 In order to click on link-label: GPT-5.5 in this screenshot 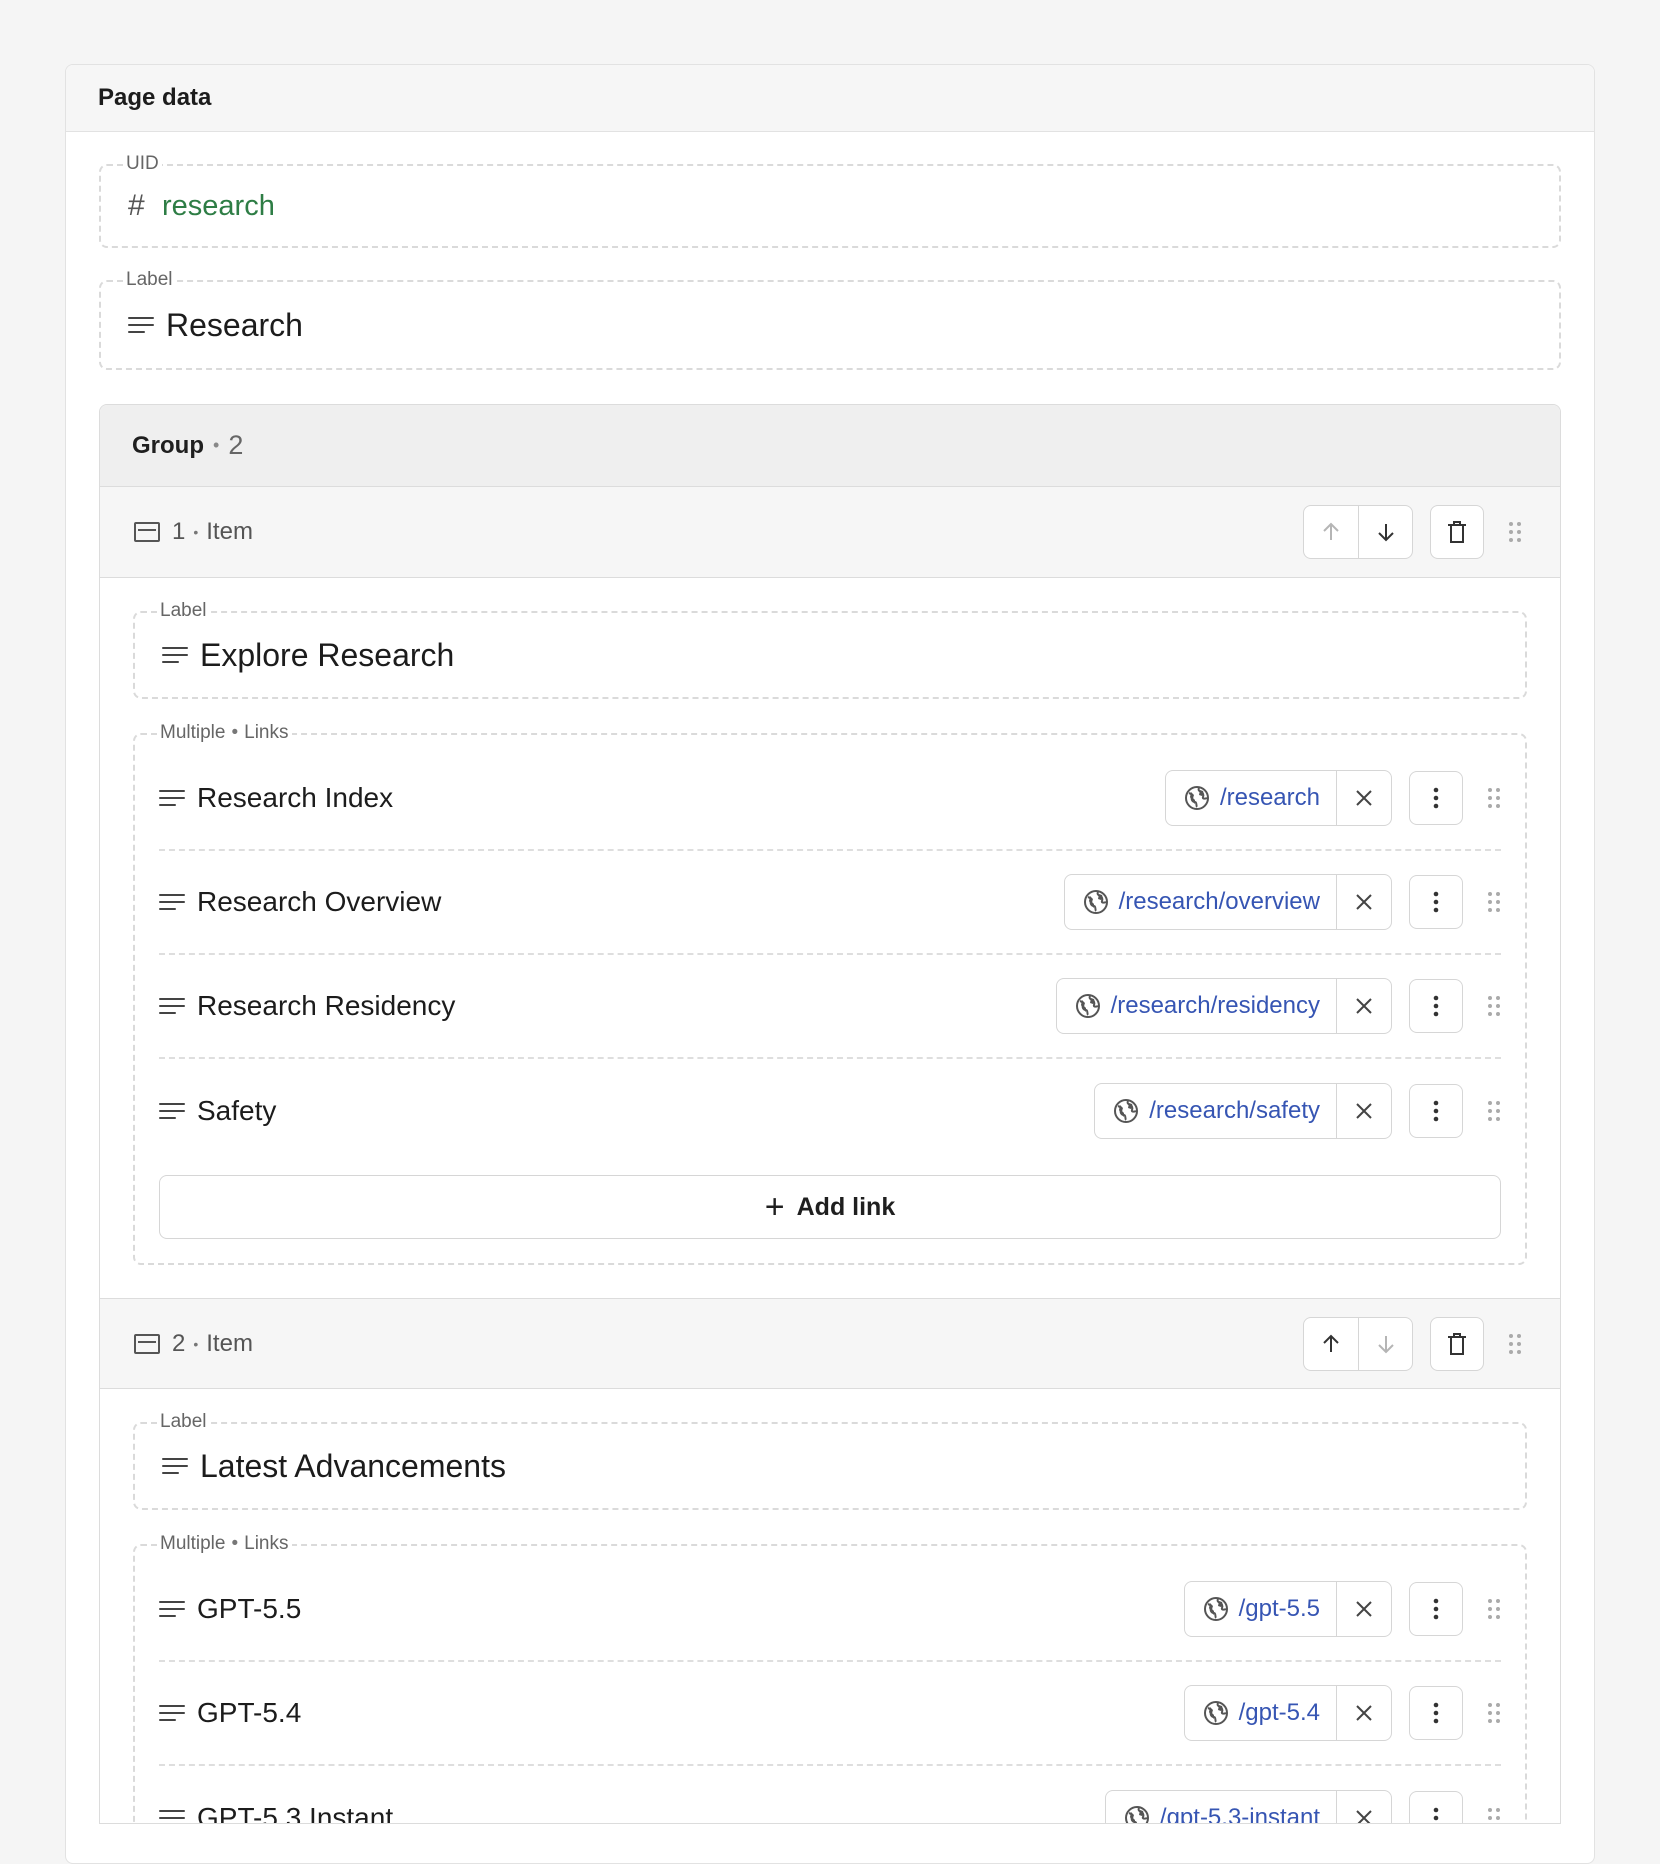, I will do `click(671, 1609)`.